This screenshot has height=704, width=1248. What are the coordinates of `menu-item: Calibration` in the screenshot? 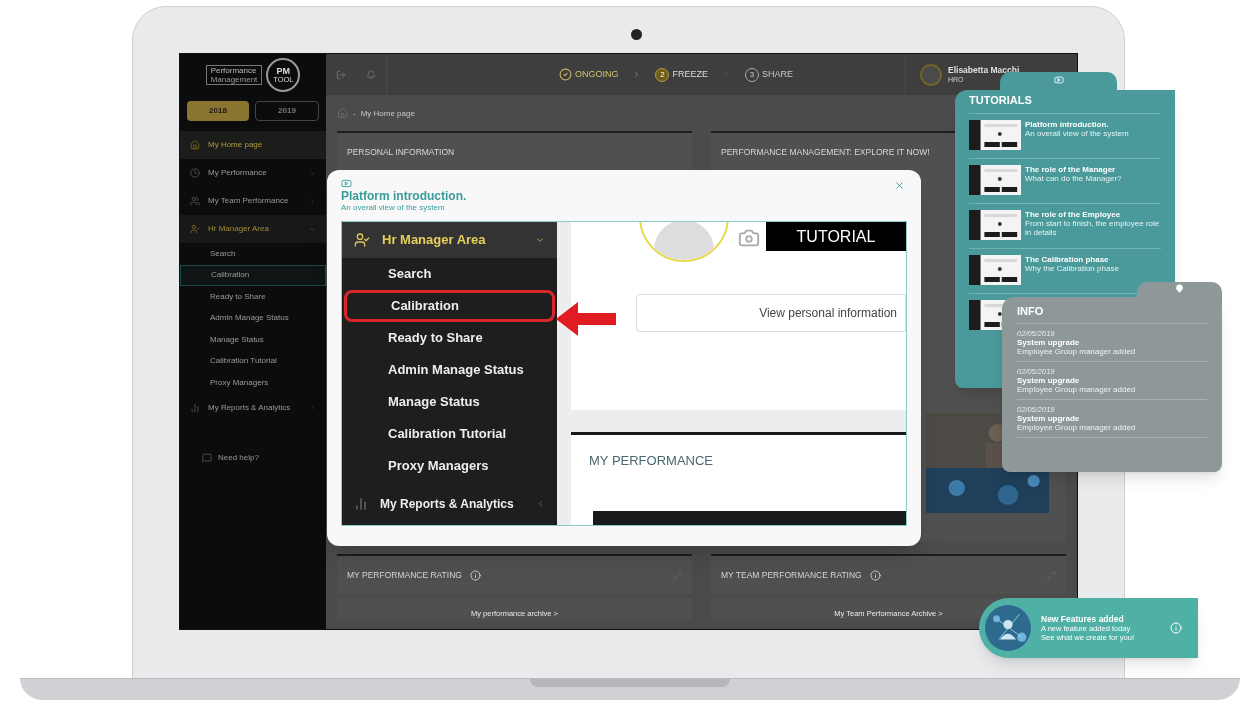 It's located at (425, 306).